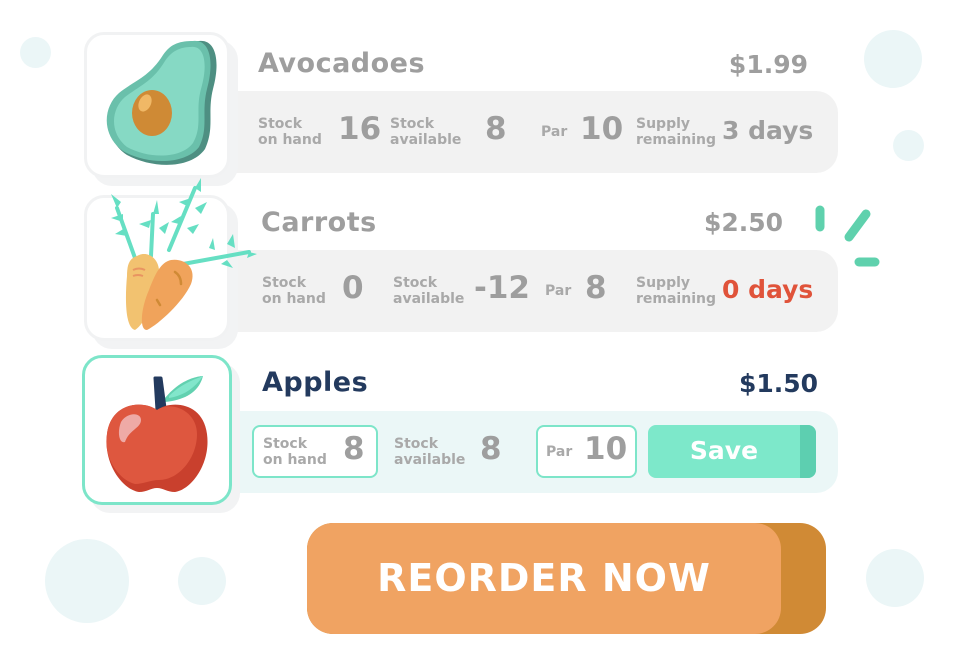 The image size is (958, 666). Describe the element at coordinates (596, 288) in the screenshot. I see `par-value: 8` at that location.